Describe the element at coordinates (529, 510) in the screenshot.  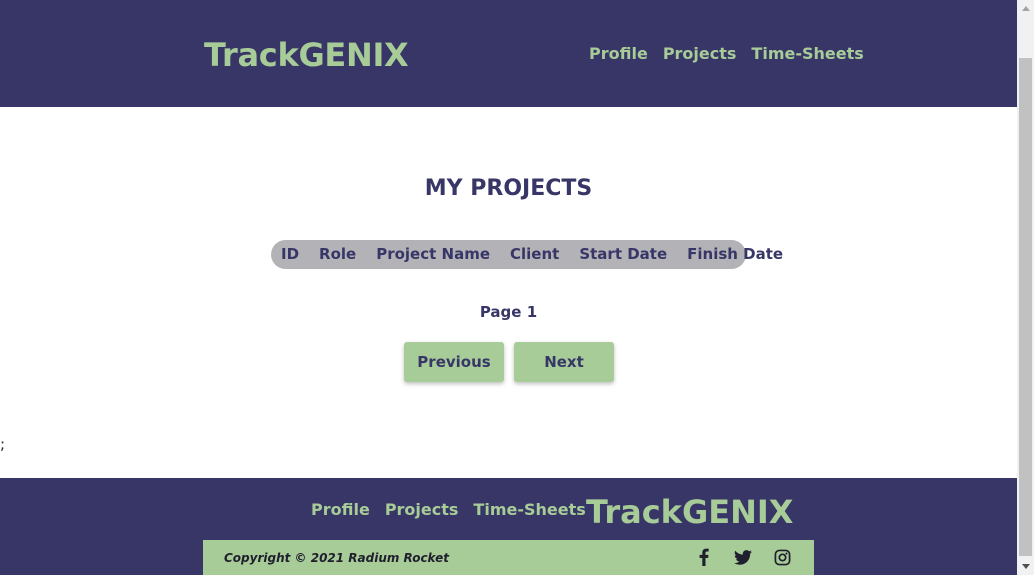
I see `footer-link-time-sheets: Time-Sheets` at that location.